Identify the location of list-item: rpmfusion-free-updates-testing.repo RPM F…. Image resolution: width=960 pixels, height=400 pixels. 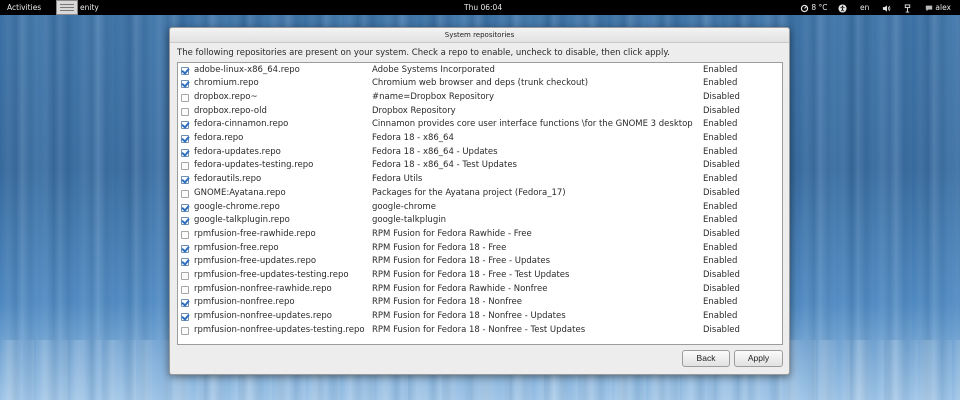
(480, 276).